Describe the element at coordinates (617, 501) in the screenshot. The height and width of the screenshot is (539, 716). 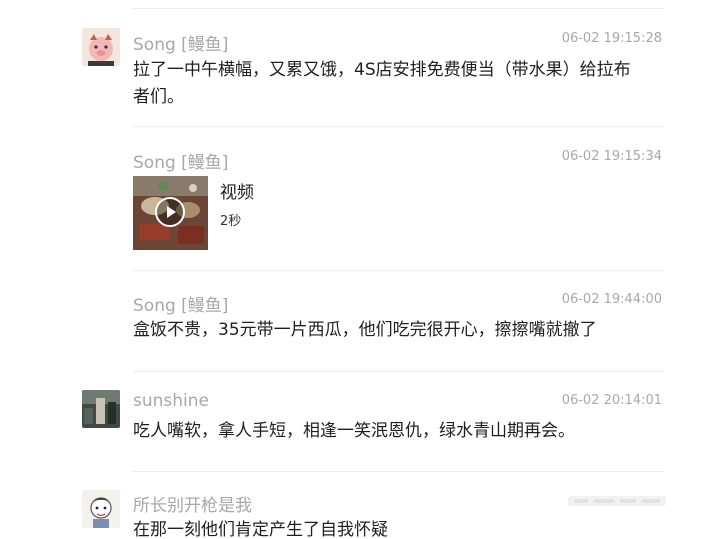
I see `watermark-icon` at that location.